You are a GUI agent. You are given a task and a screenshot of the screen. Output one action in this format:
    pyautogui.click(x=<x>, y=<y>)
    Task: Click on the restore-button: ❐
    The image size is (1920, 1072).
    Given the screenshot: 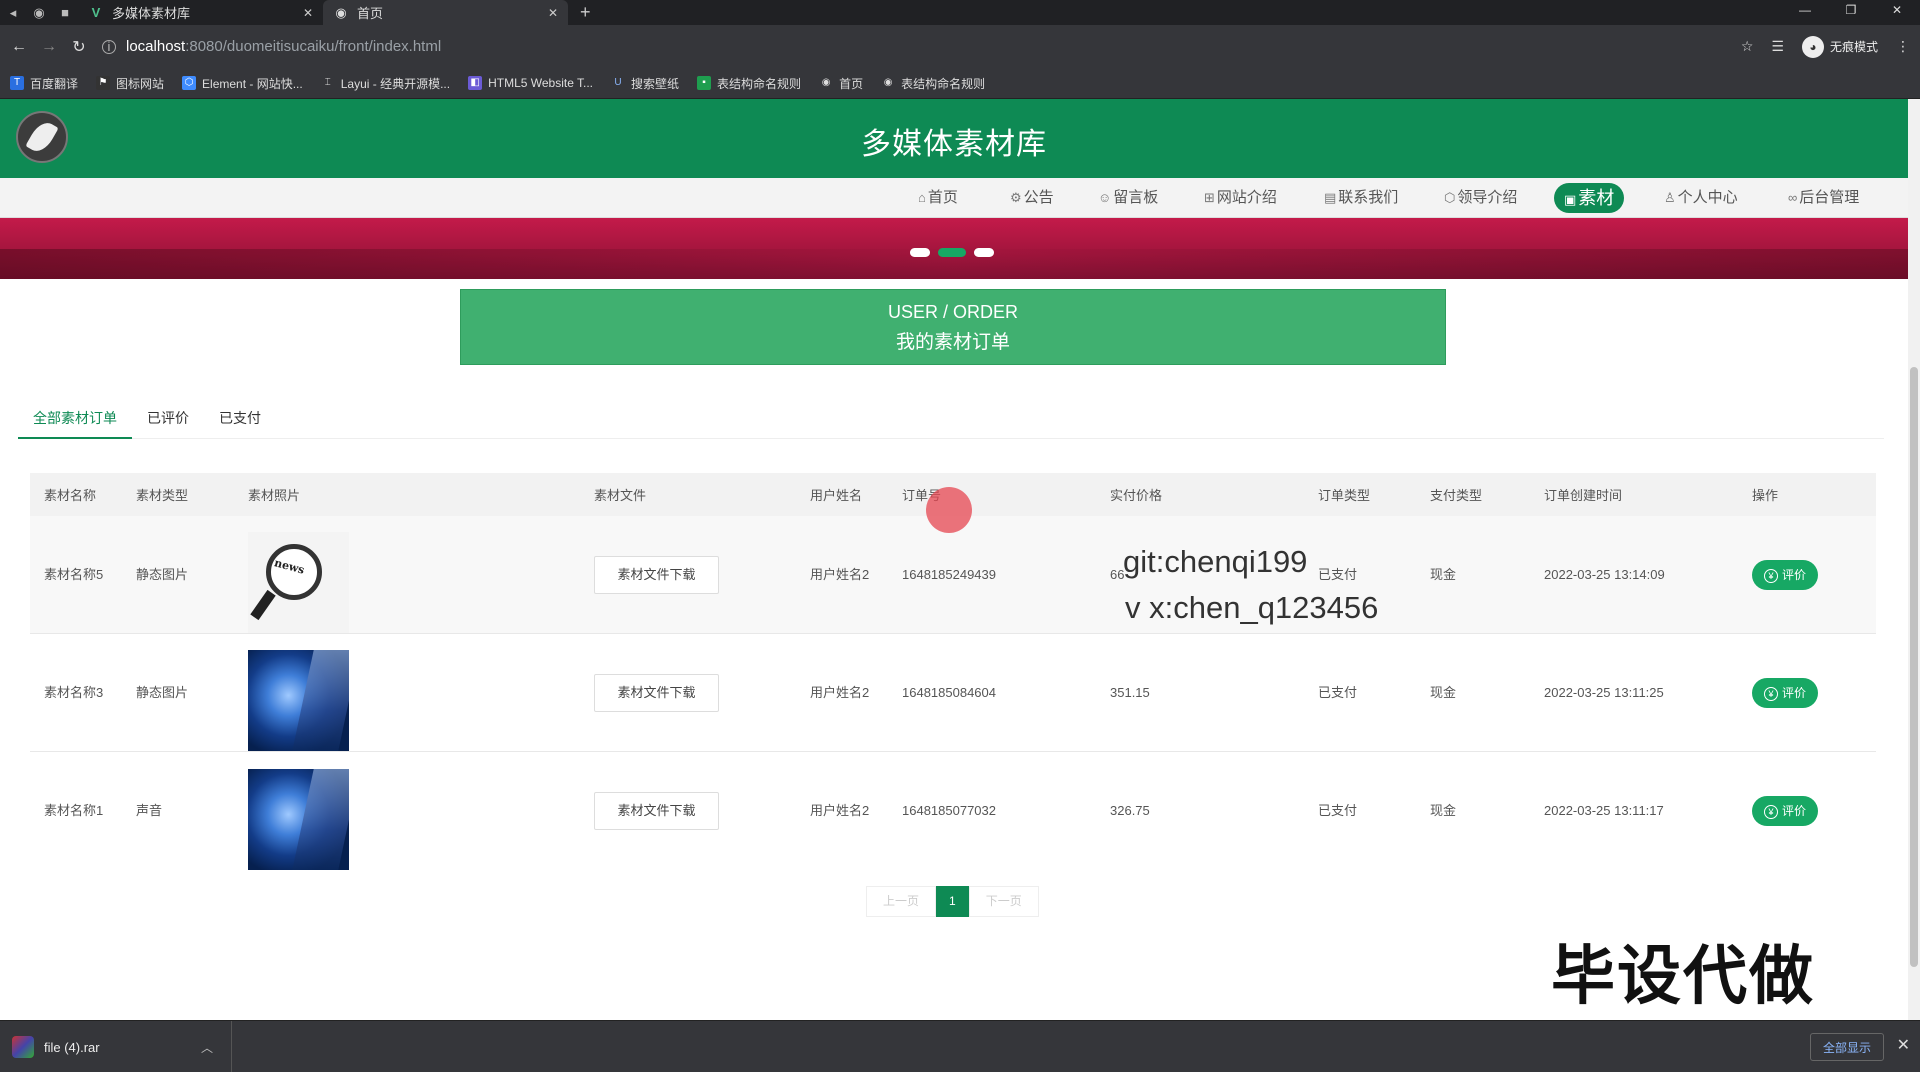 What is the action you would take?
    pyautogui.click(x=1851, y=12)
    